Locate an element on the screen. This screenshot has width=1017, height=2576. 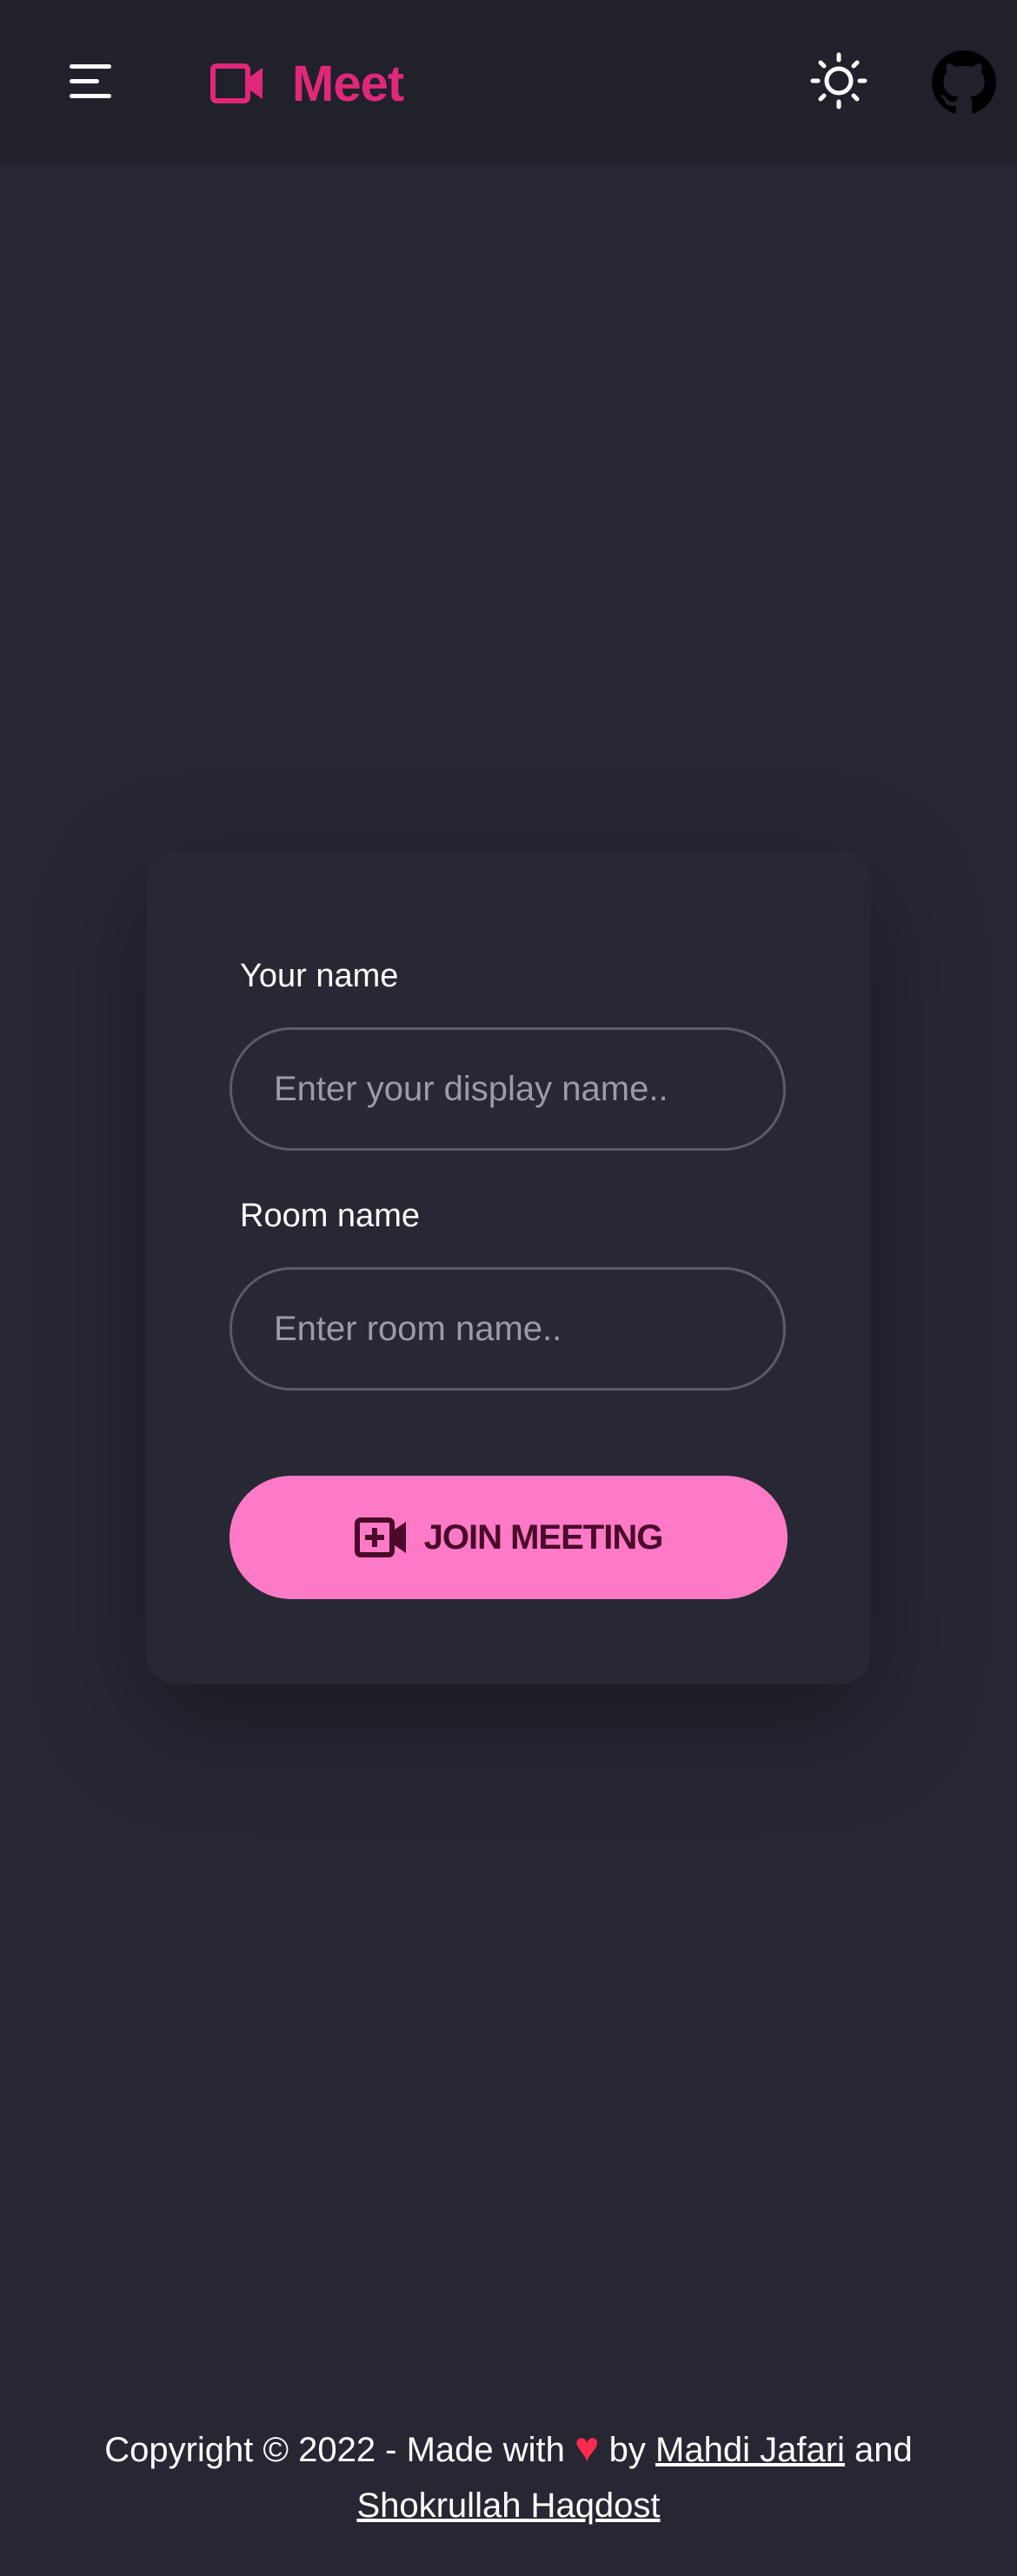
brand-logo: Meet is located at coordinates (307, 83).